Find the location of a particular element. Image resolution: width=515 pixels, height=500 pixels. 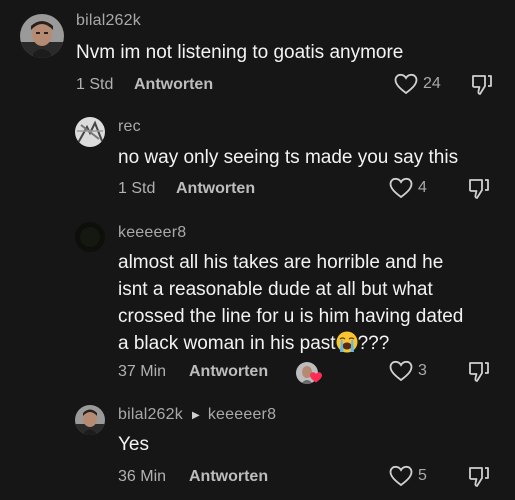

username: keeeeer8 is located at coordinates (152, 233).